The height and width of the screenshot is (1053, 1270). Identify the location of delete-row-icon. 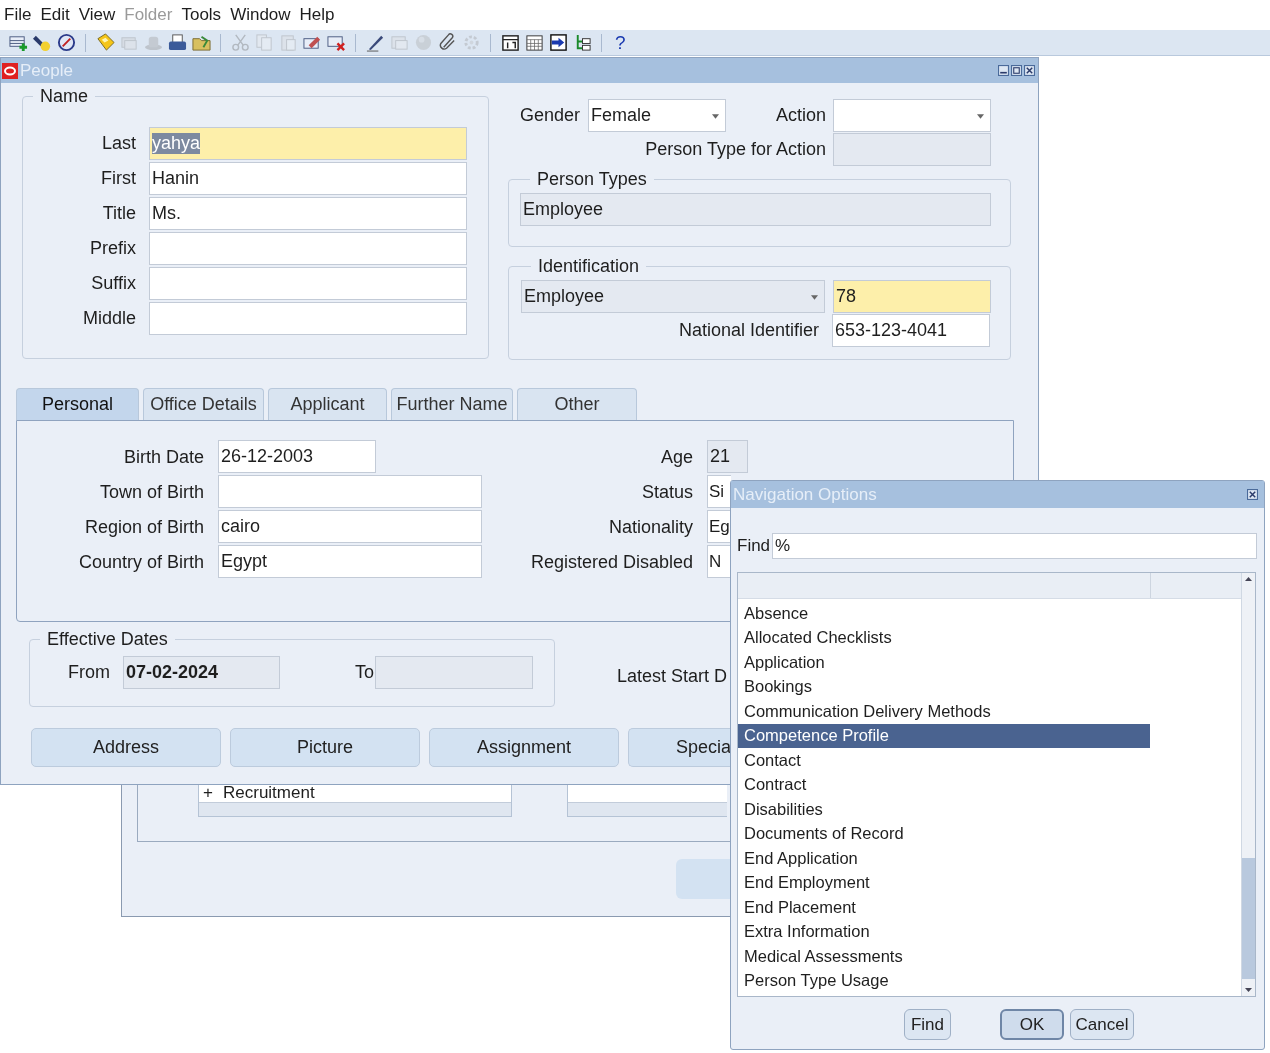
(336, 42).